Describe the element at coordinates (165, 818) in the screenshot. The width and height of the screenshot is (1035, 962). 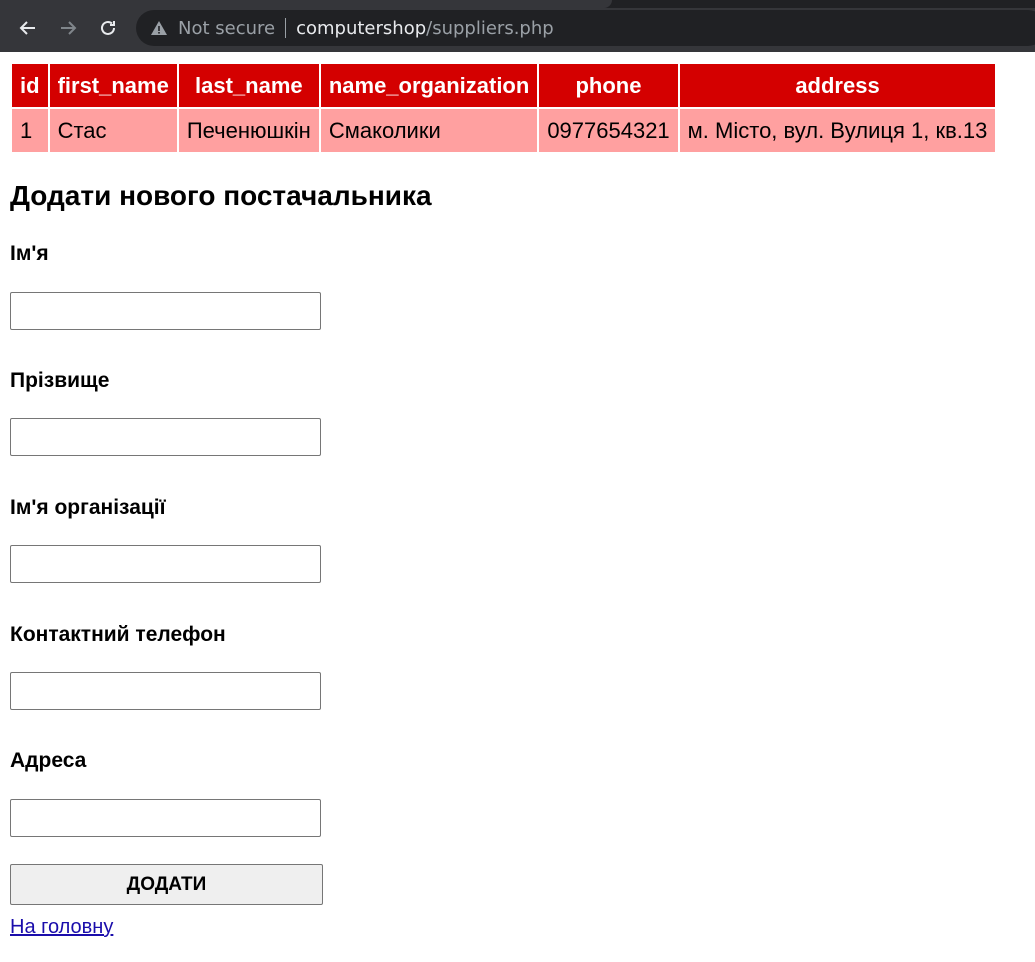
I see `address-field` at that location.